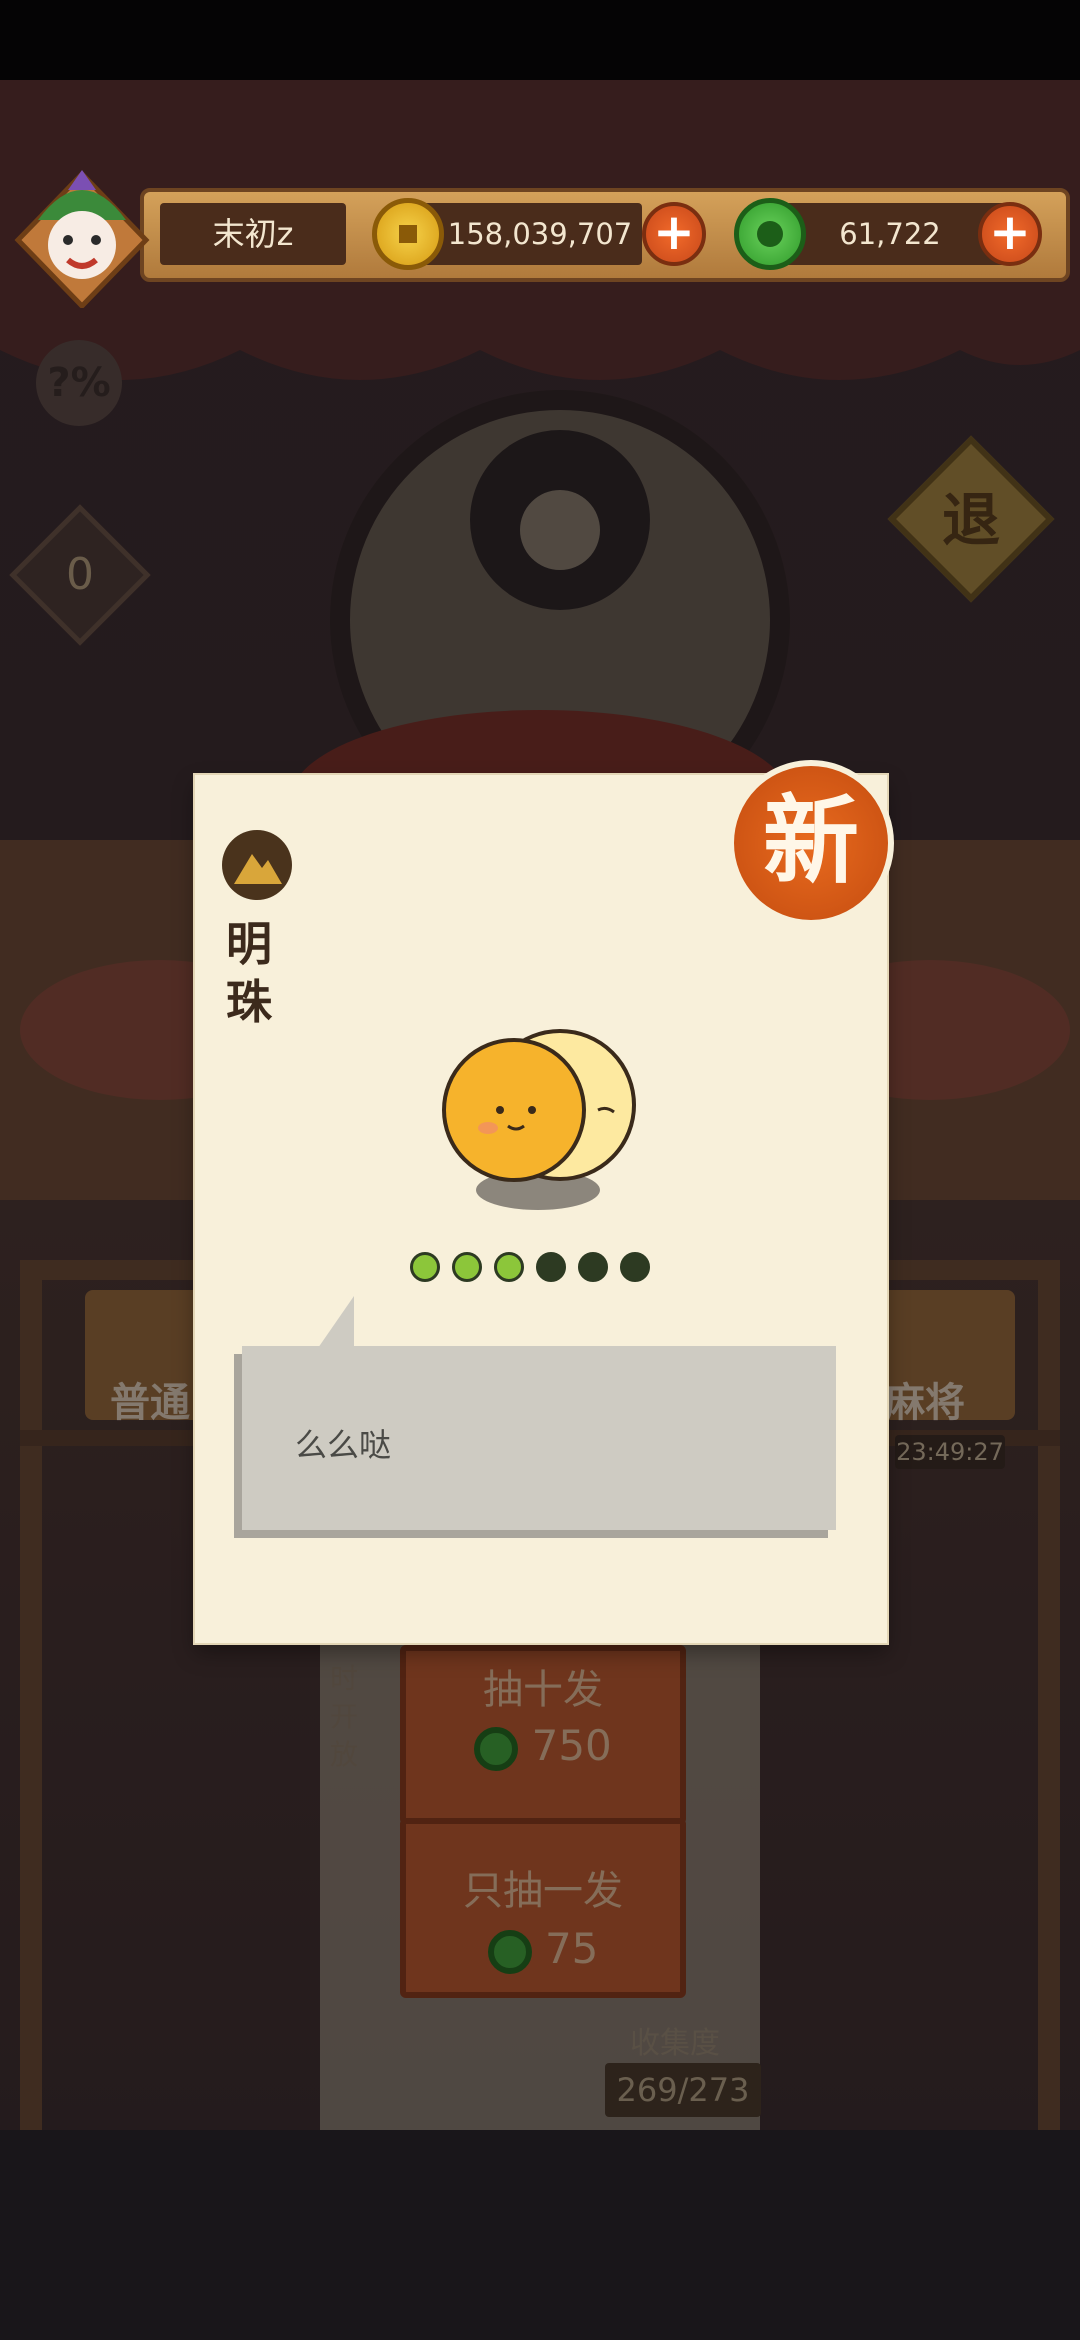  What do you see at coordinates (408, 234) in the screenshot?
I see `coin-icon` at bounding box center [408, 234].